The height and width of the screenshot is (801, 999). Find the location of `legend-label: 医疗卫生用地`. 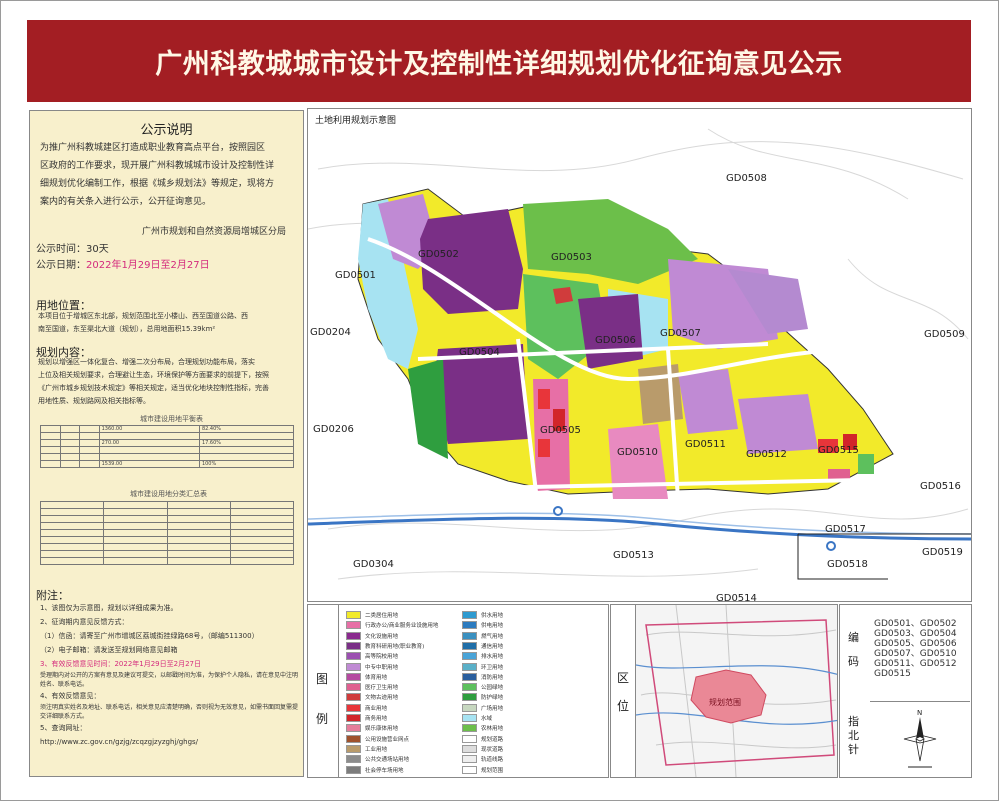

legend-label: 医疗卫生用地 is located at coordinates (382, 688).